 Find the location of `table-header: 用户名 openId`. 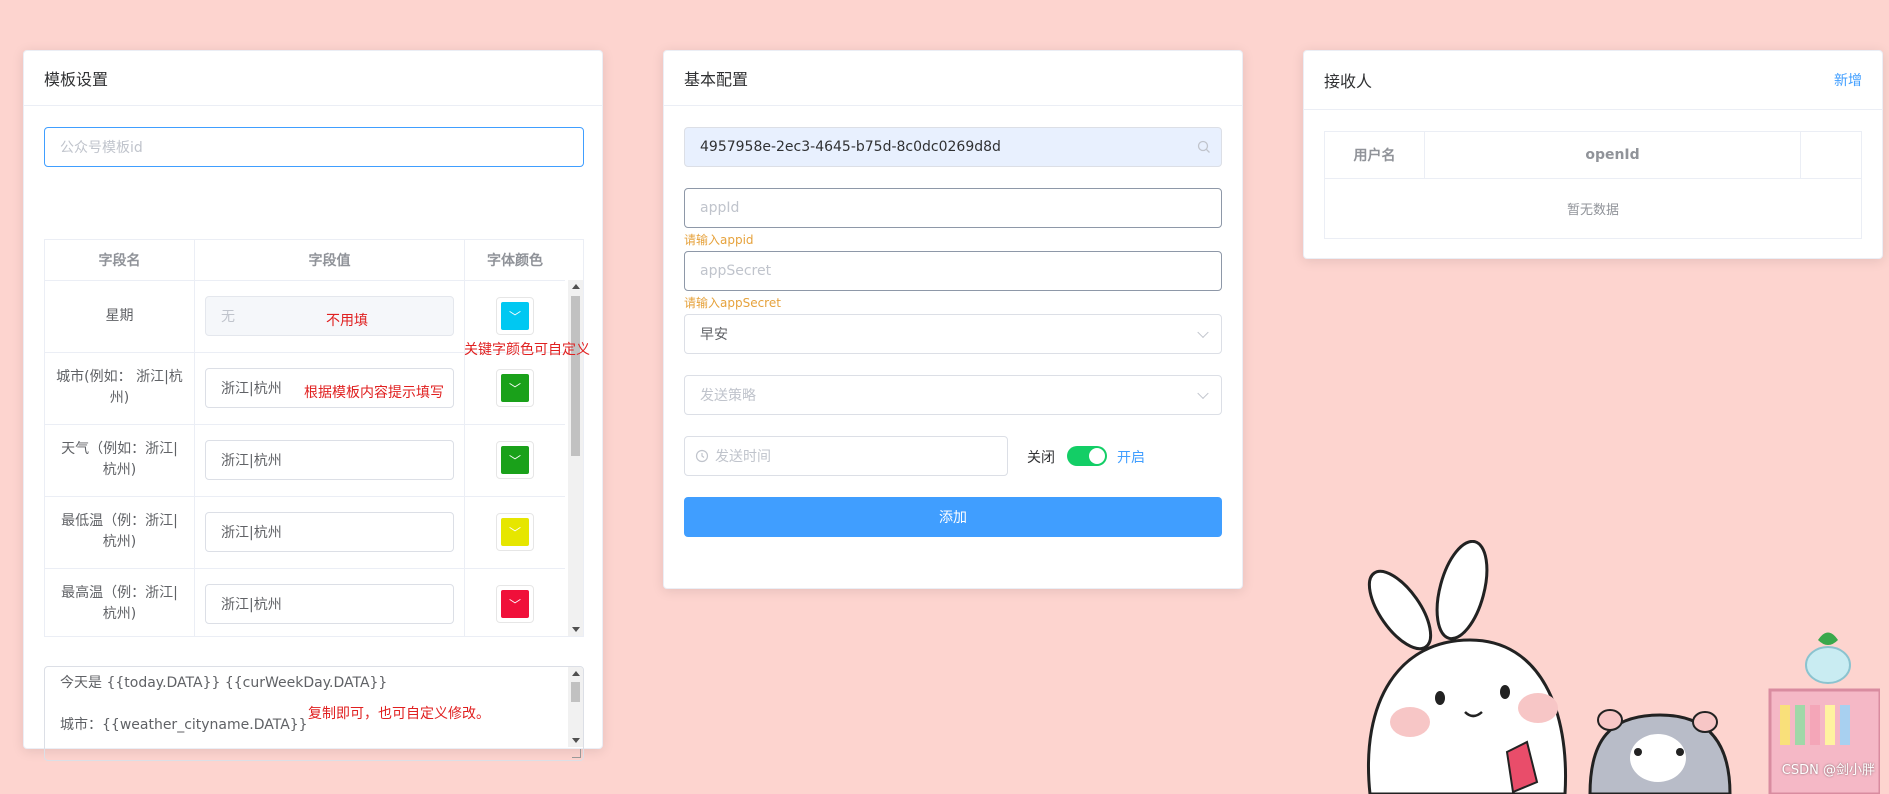

table-header: 用户名 openId is located at coordinates (1593, 155).